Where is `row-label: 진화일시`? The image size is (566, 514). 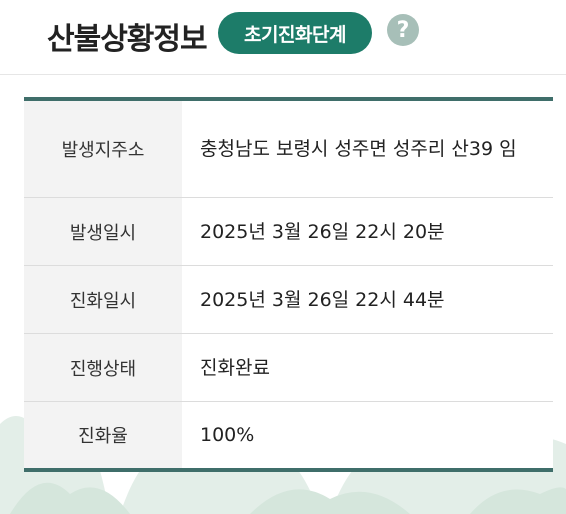 row-label: 진화일시 is located at coordinates (103, 299).